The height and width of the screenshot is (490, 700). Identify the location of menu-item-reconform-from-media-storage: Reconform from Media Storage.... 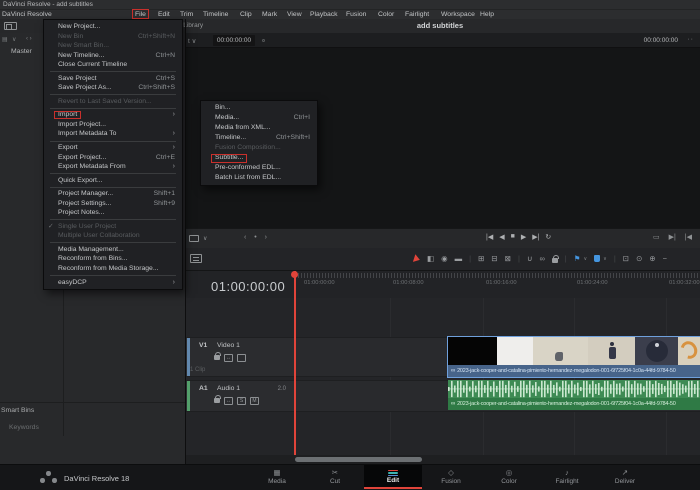
(113, 269).